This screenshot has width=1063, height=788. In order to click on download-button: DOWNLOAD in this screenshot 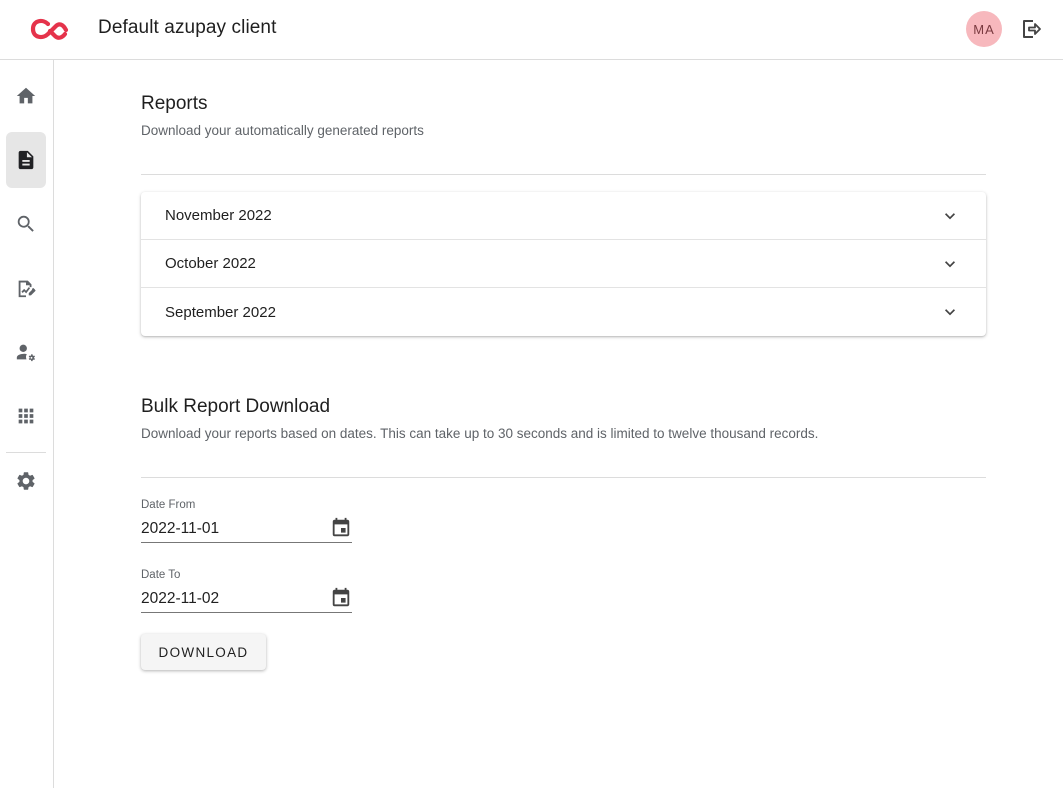, I will do `click(203, 652)`.